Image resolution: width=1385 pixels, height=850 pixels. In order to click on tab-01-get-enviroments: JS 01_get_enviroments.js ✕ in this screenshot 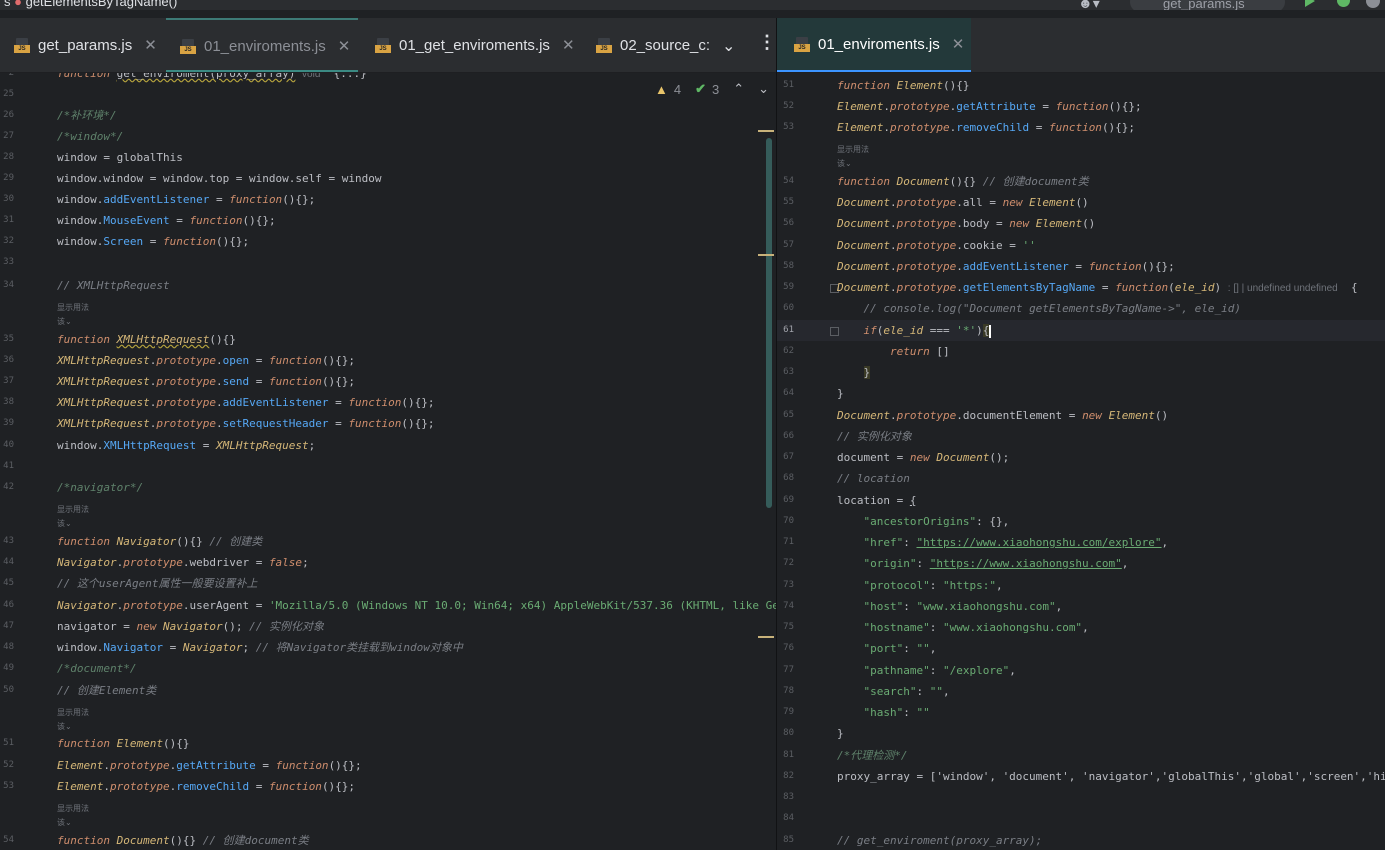, I will do `click(475, 45)`.